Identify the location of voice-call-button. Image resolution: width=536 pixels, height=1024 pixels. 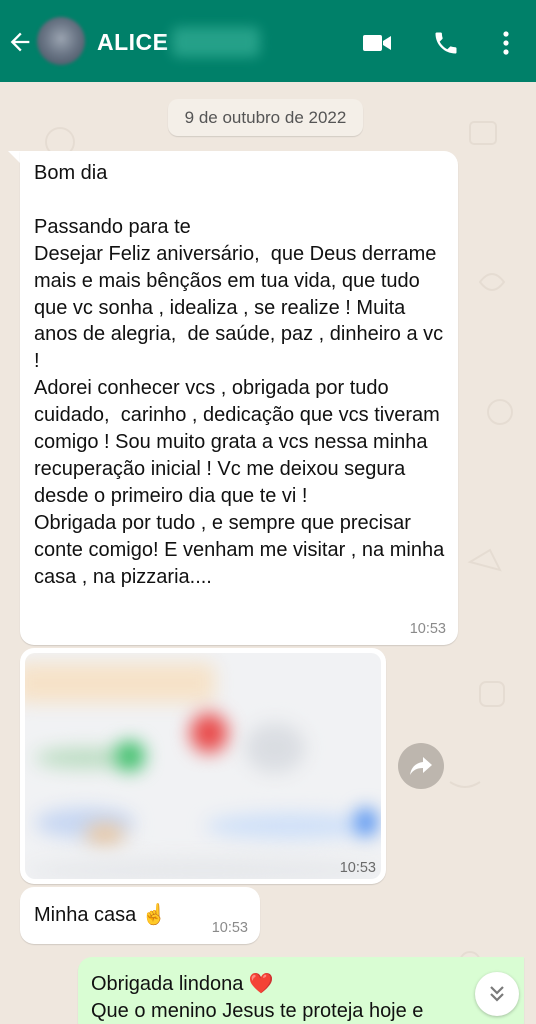
(446, 43).